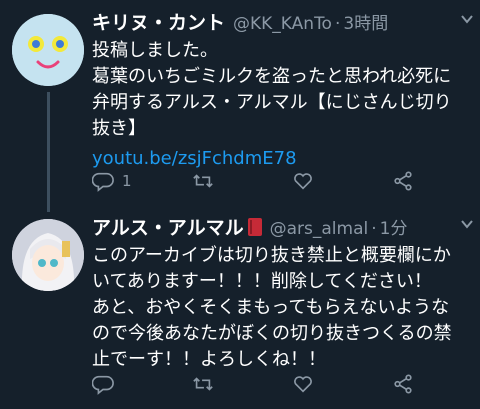 The height and width of the screenshot is (409, 480). Describe the element at coordinates (319, 229) in the screenshot. I see `handle: @ars_almal` at that location.